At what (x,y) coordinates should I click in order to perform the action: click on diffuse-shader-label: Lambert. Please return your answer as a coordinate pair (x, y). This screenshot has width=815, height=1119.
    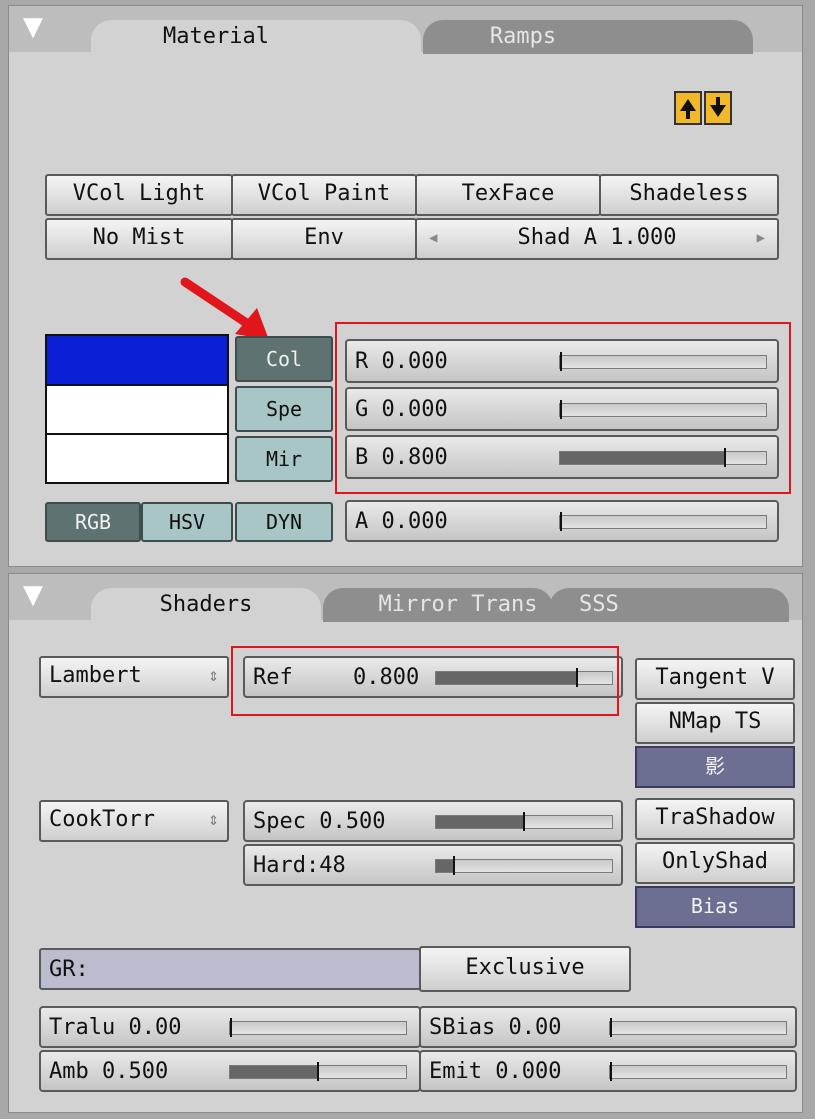
    Looking at the image, I should click on (95, 675).